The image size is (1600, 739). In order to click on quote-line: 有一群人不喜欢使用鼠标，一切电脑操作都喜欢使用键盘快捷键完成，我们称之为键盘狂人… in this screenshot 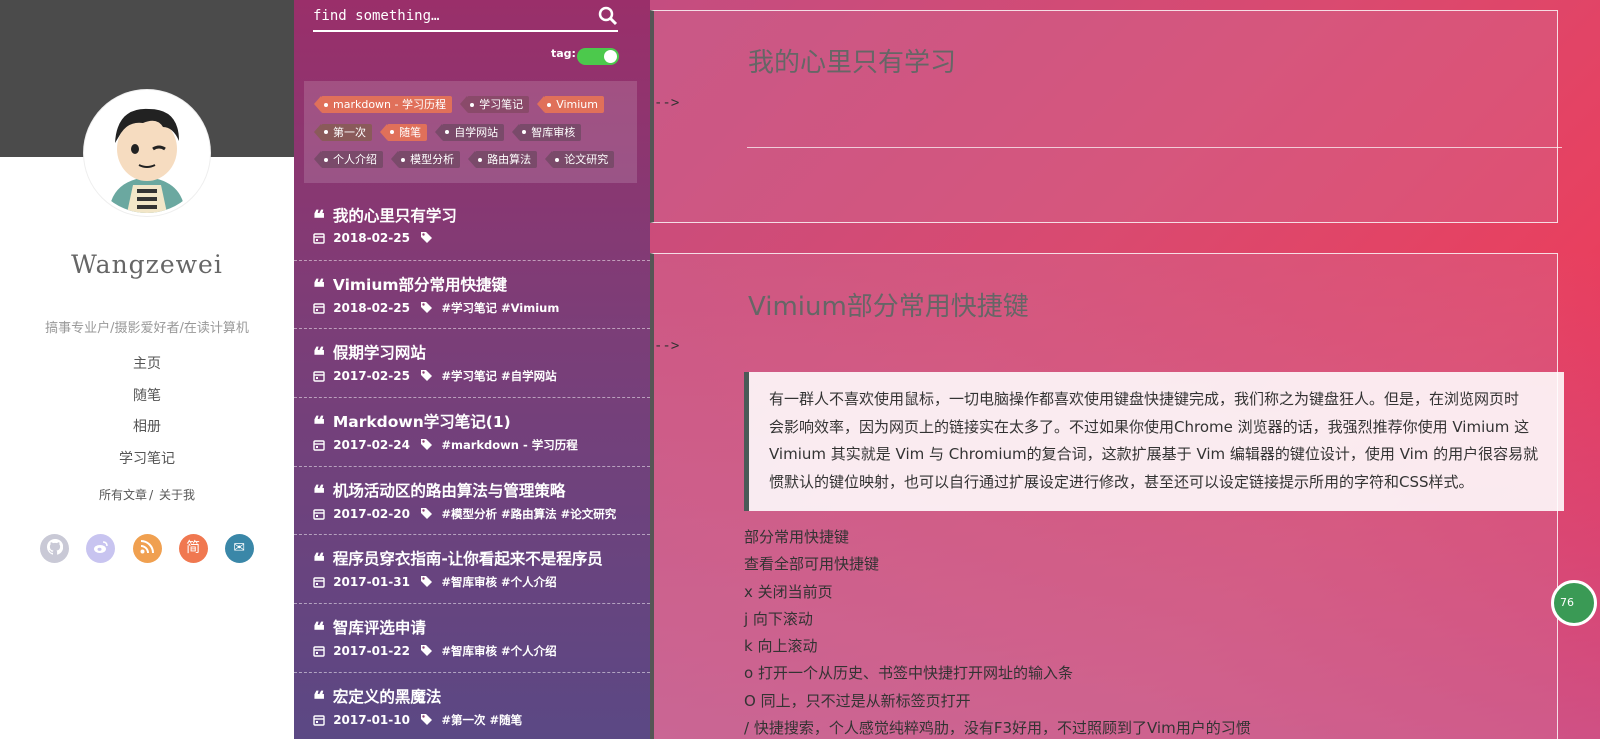, I will do `click(1144, 399)`.